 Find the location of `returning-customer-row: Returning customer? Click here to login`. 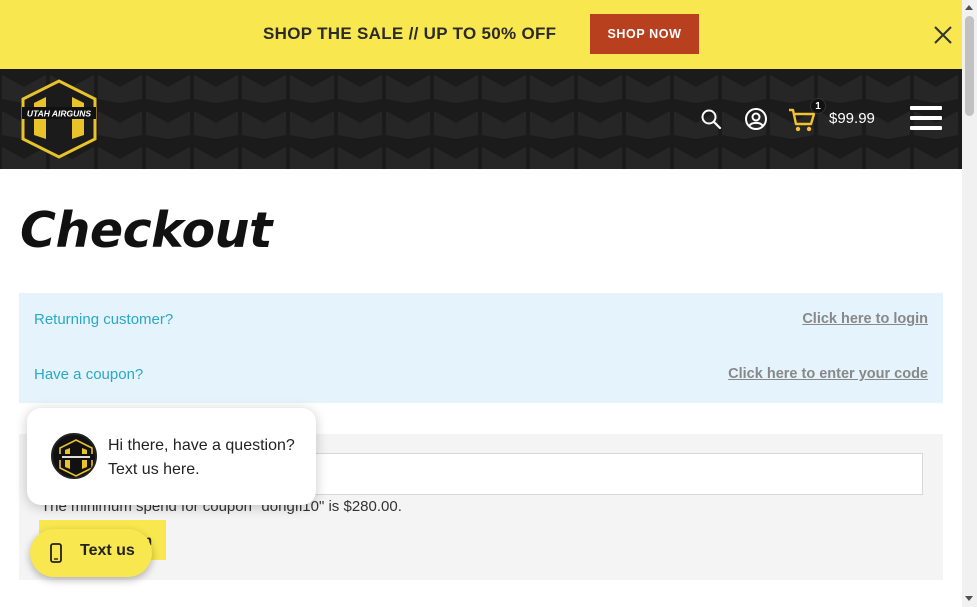

returning-customer-row: Returning customer? Click here to login is located at coordinates (481, 319).